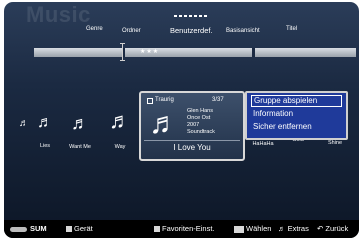 This screenshot has width=363, height=240. I want to click on mood-label: Traurig, so click(164, 100).